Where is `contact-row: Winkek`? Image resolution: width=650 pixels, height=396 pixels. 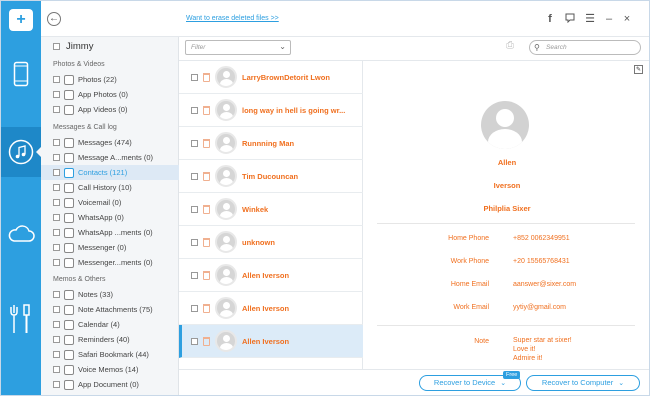 contact-row: Winkek is located at coordinates (271, 209).